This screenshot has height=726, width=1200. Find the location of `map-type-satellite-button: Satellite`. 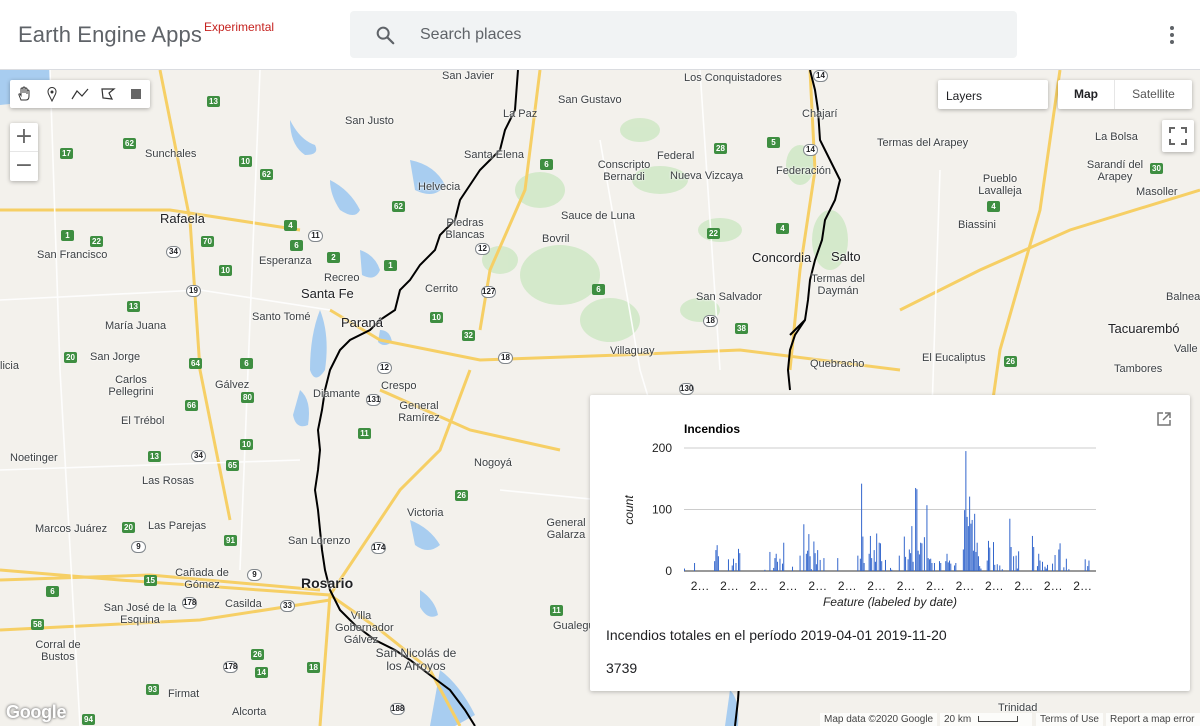

map-type-satellite-button: Satellite is located at coordinates (1153, 94).